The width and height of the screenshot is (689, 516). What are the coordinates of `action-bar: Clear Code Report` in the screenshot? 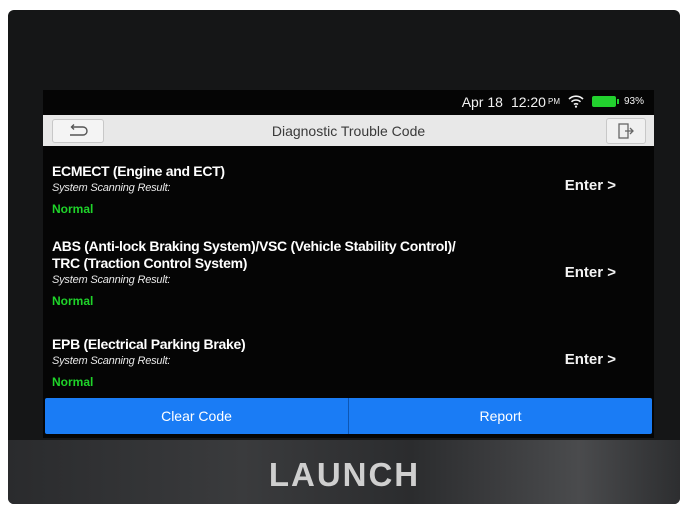 It's located at (348, 416).